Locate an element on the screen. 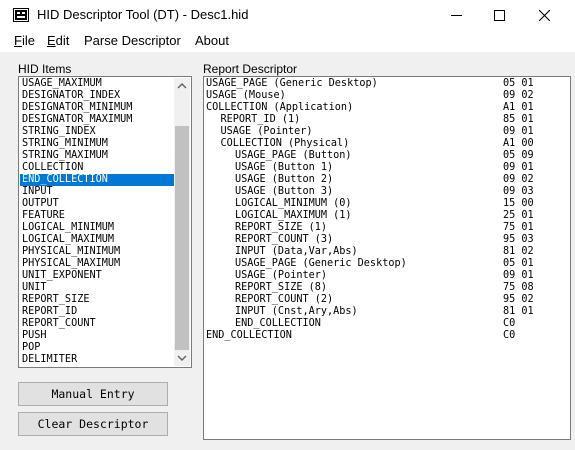  report-line: COLLECTION (Application) A1 01 is located at coordinates (387, 108).